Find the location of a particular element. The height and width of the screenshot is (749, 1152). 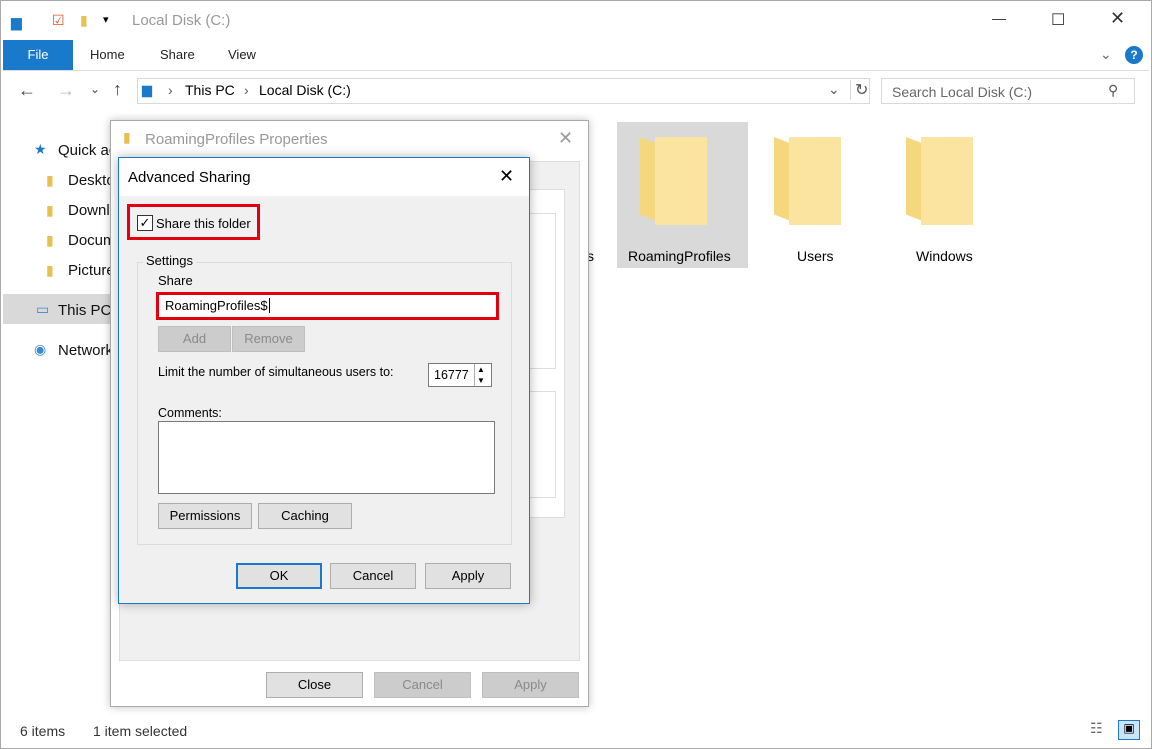

file-name: RoamingProfiles is located at coordinates (679, 256).